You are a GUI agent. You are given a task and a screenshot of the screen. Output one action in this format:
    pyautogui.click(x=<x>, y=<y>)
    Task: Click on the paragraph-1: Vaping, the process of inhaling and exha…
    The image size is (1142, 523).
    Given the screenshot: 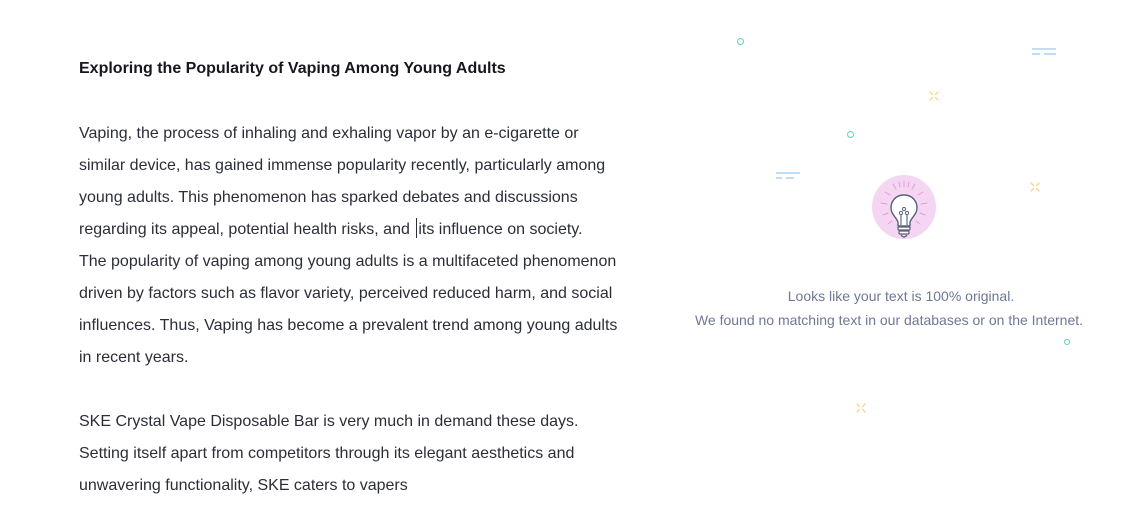 What is the action you would take?
    pyautogui.click(x=349, y=182)
    